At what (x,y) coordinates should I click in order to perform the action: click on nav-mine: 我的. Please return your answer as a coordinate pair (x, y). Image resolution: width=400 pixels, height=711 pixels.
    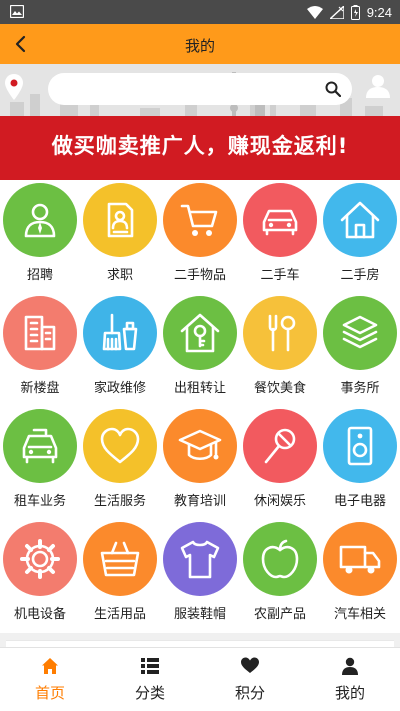
    Looking at the image, I should click on (350, 679).